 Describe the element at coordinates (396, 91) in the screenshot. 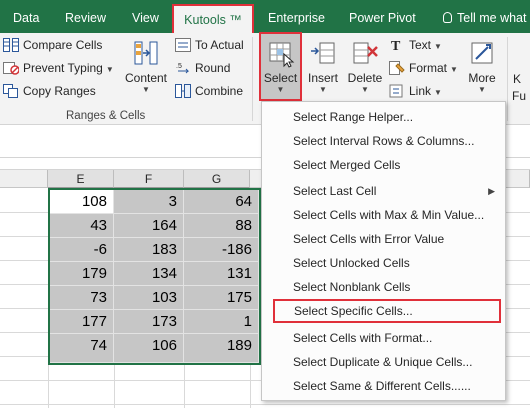

I see `link-icon` at that location.